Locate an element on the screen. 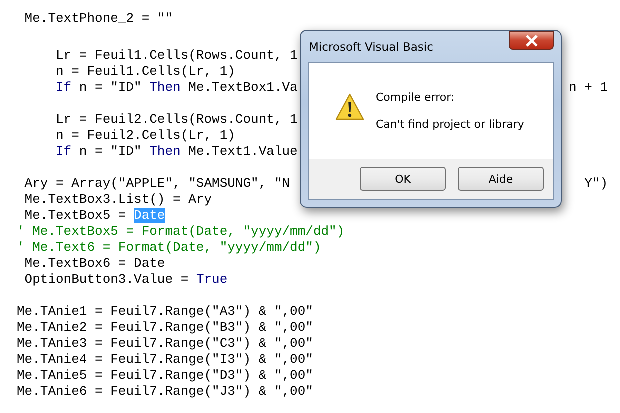  code-text: Y") is located at coordinates (596, 184).